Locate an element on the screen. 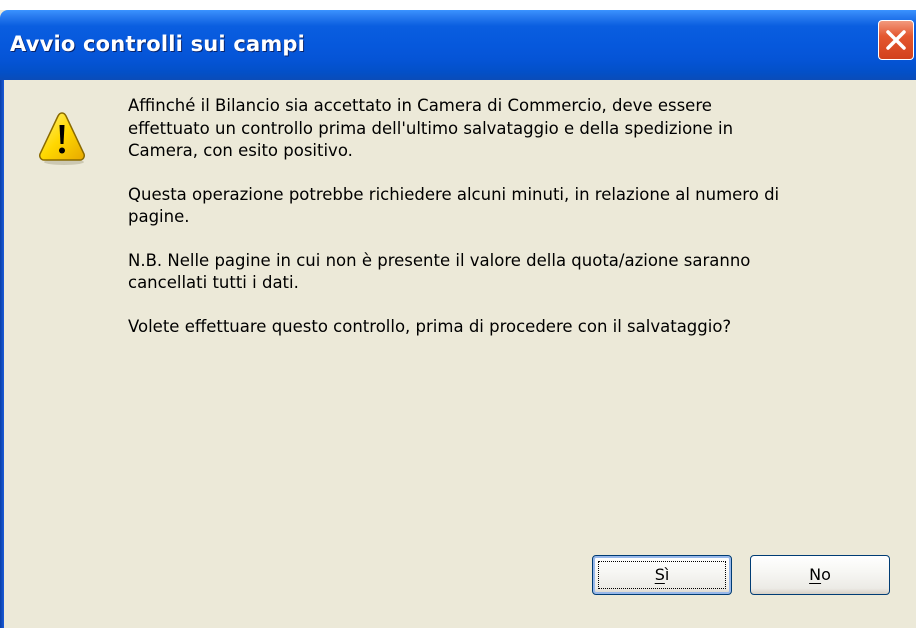  no-mnemonic: N is located at coordinates (815, 574).